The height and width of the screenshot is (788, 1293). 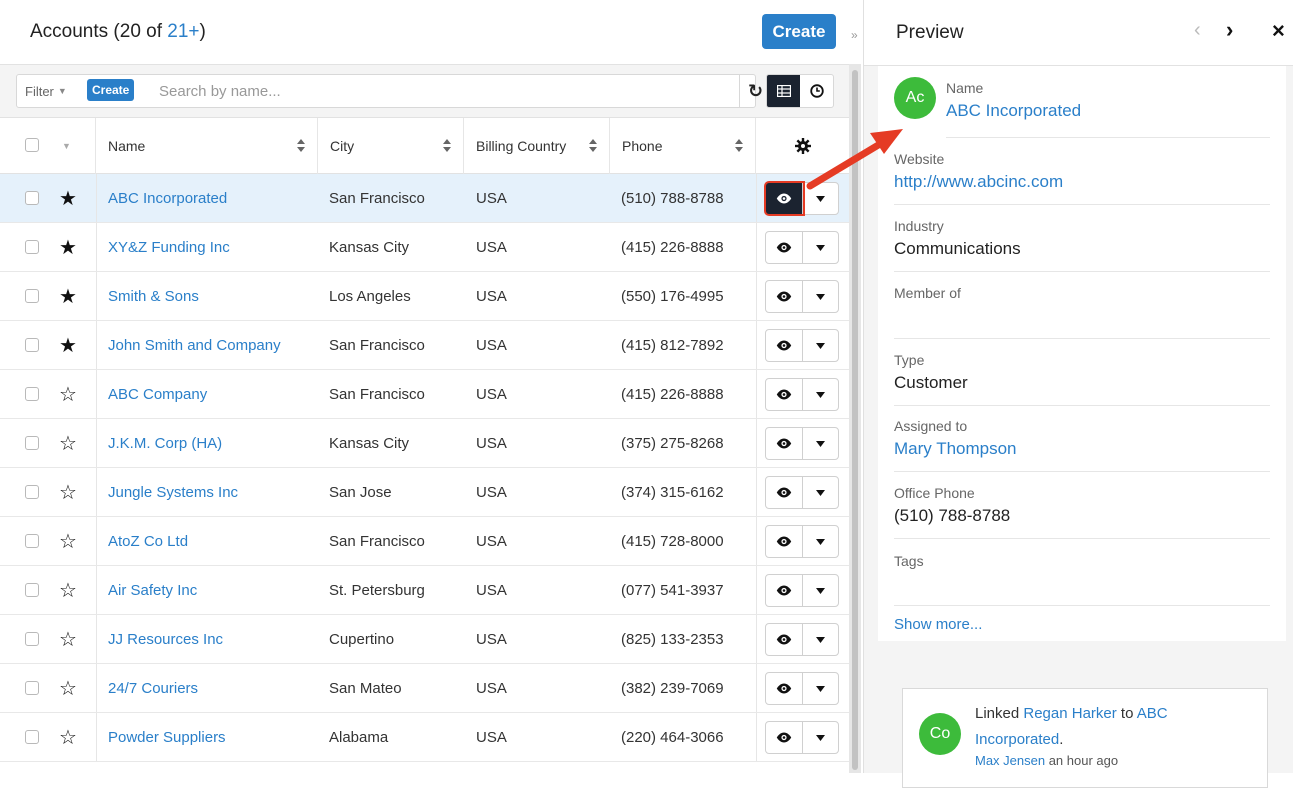 What do you see at coordinates (153, 296) in the screenshot?
I see `account-name-link: Smith & Sons` at bounding box center [153, 296].